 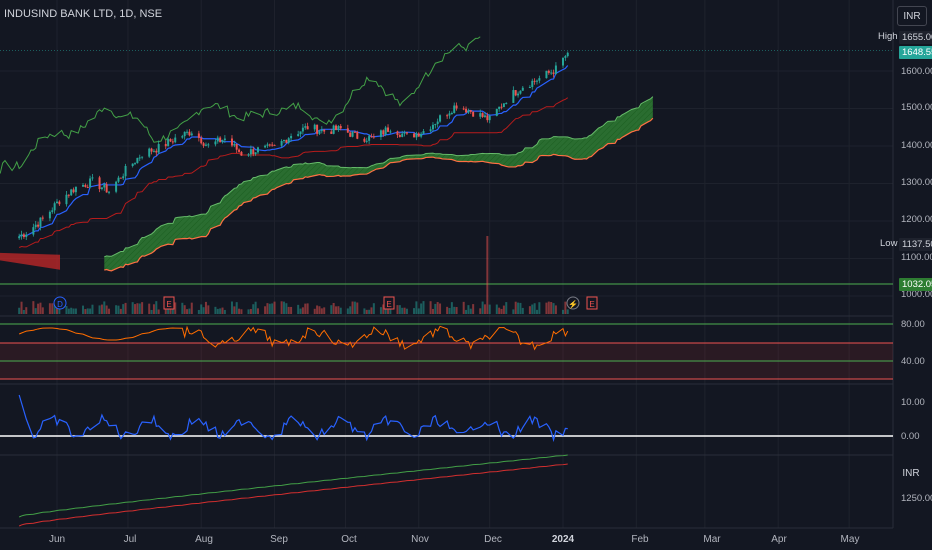 What do you see at coordinates (83, 14) in the screenshot?
I see `chart-title: INDUSIND BANK LTD, 1D, NSE` at bounding box center [83, 14].